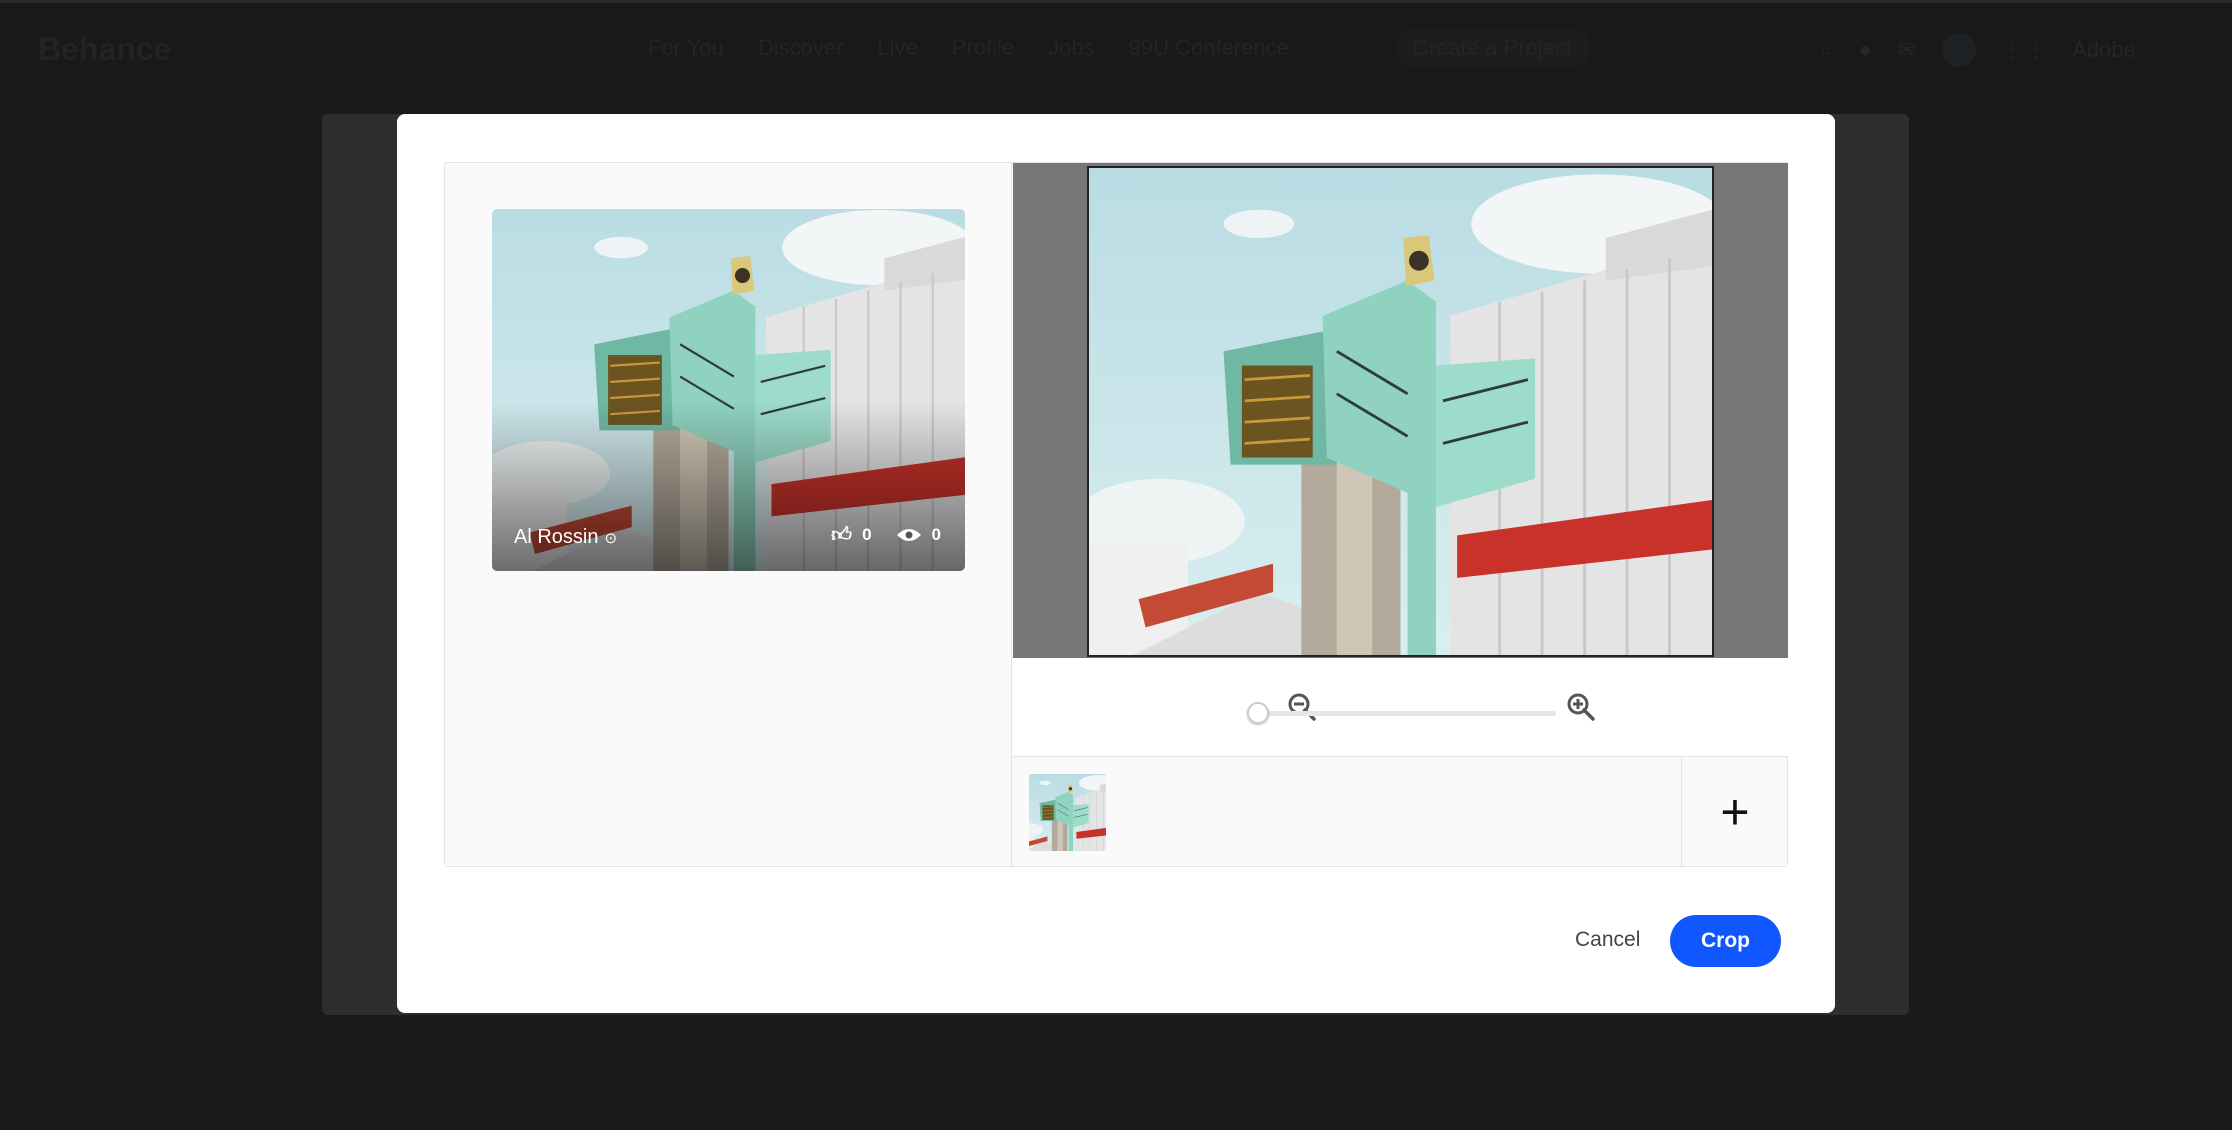 This screenshot has height=1130, width=2232. Describe the element at coordinates (983, 48) in the screenshot. I see `nav-link-profile: Profile` at that location.